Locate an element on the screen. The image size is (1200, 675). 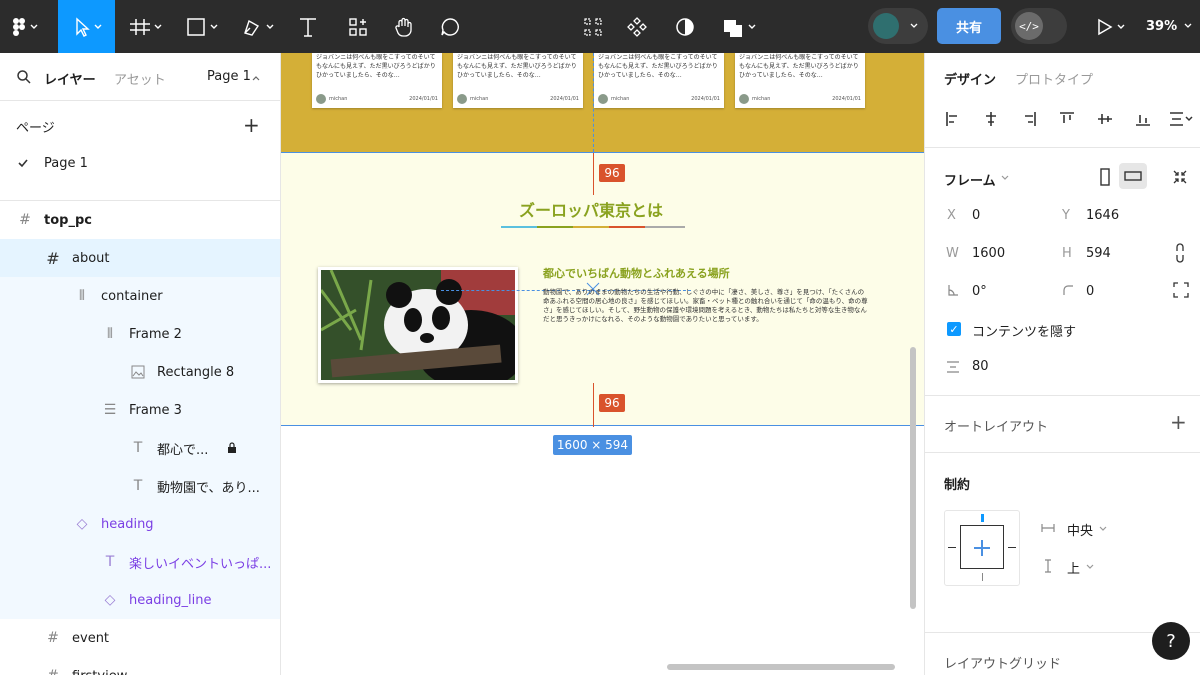
align-top-icon is located at coordinates (1067, 119).